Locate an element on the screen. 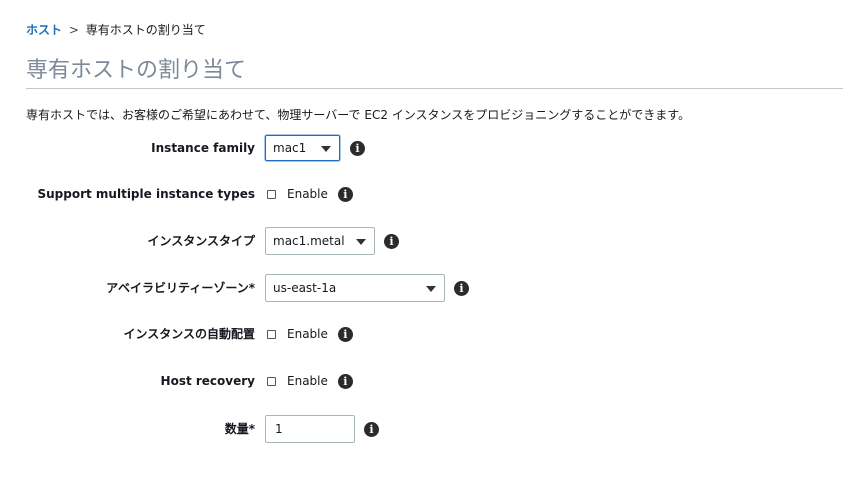 This screenshot has width=843, height=477. availability-zone-value: us-east-1a is located at coordinates (305, 288).